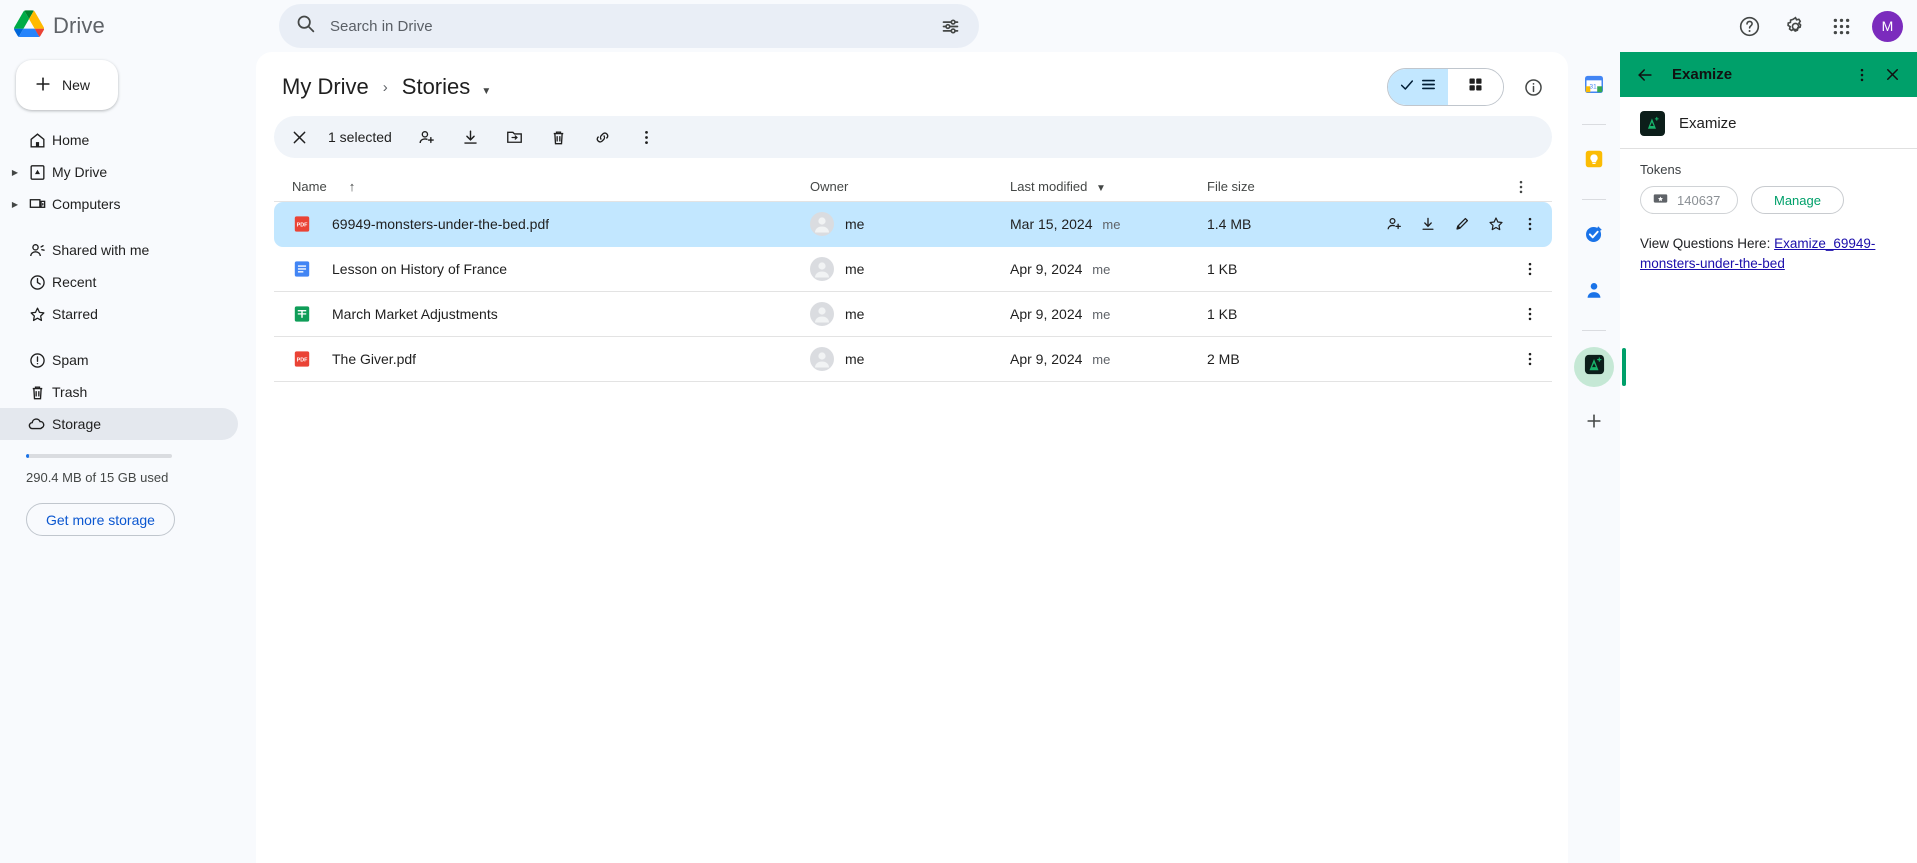 Image resolution: width=1917 pixels, height=863 pixels. I want to click on nav-gap, so click(119, 337).